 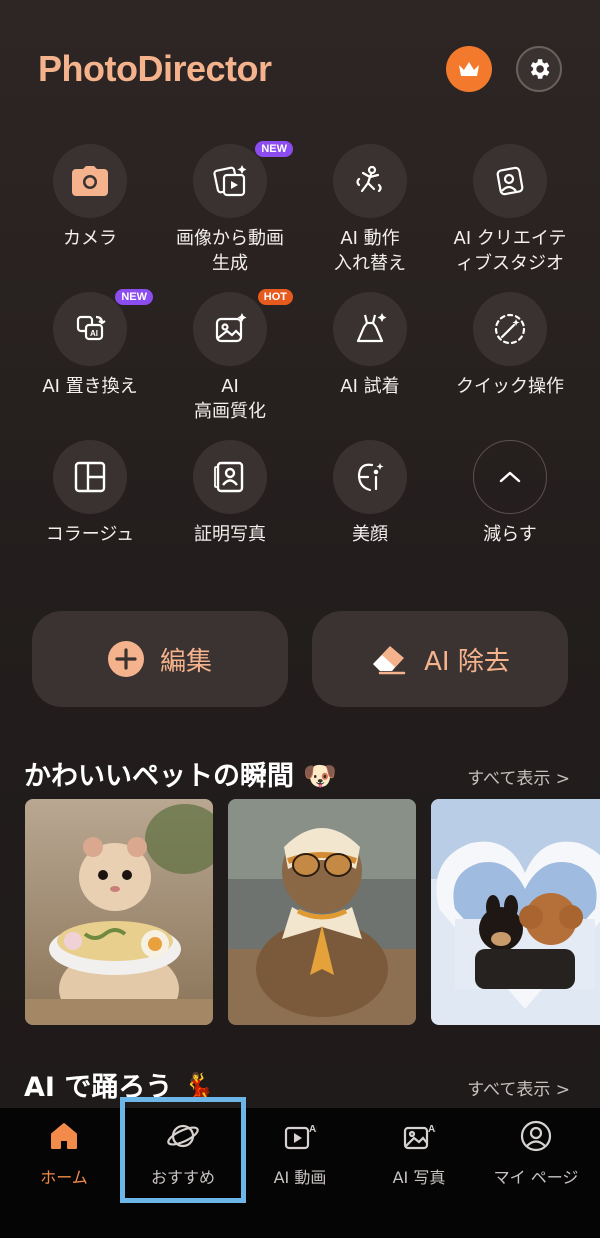 What do you see at coordinates (370, 386) in the screenshot?
I see `tool-label: AI 試着` at bounding box center [370, 386].